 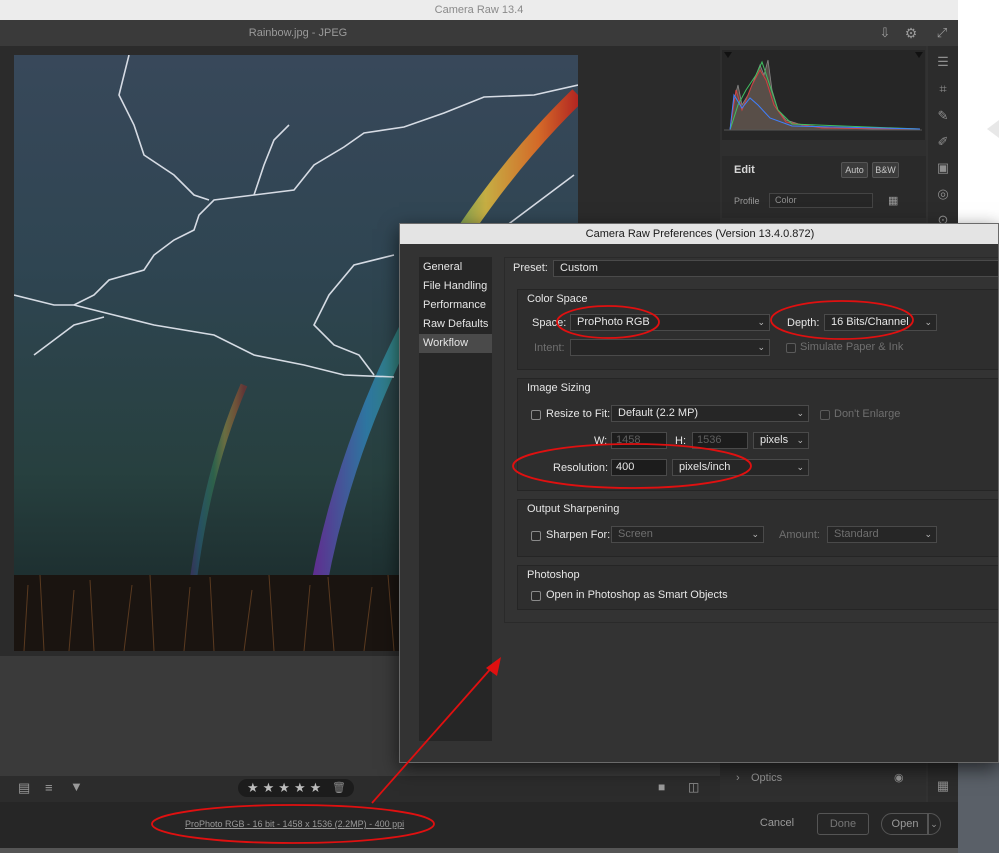 What do you see at coordinates (298, 33) in the screenshot?
I see `document-title: Rainbow.jpg - JPEG` at bounding box center [298, 33].